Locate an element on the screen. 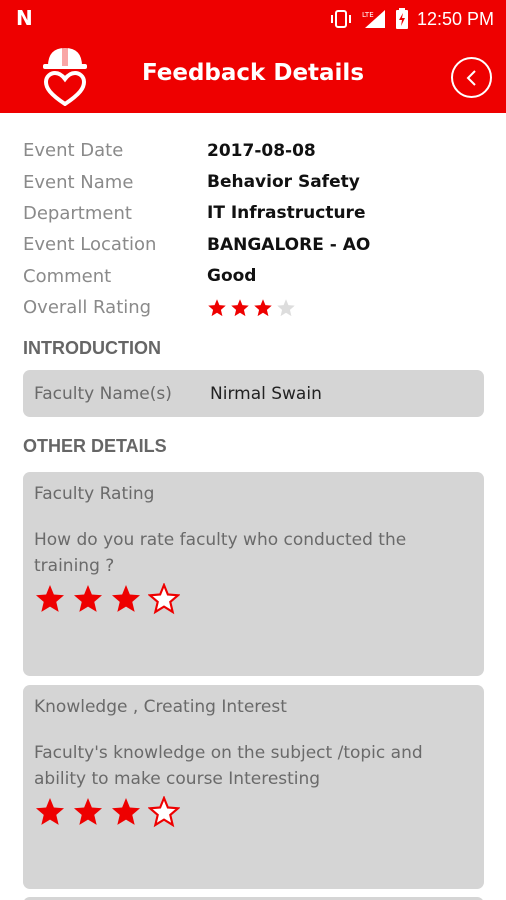  lte-signal-icon: LTE is located at coordinates (373, 19).